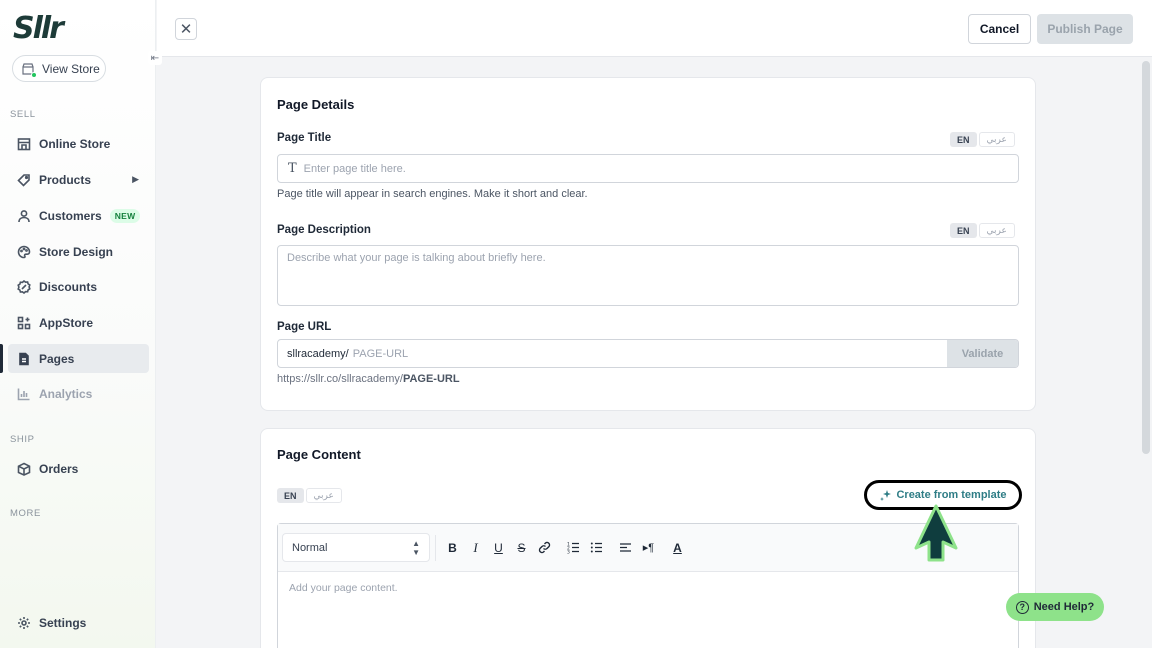  I want to click on sidebar-item-label: Customers, so click(70, 215).